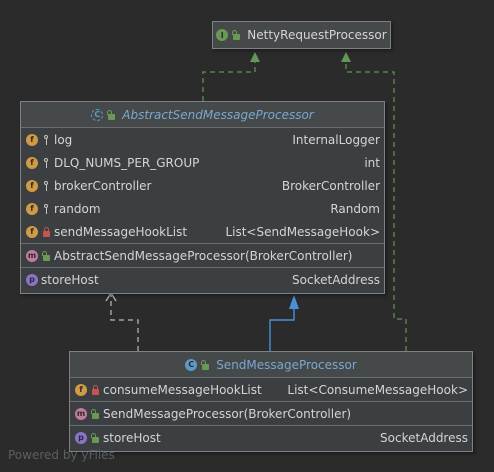 This screenshot has height=472, width=494. Describe the element at coordinates (336, 139) in the screenshot. I see `field-type: InternalLogger` at that location.